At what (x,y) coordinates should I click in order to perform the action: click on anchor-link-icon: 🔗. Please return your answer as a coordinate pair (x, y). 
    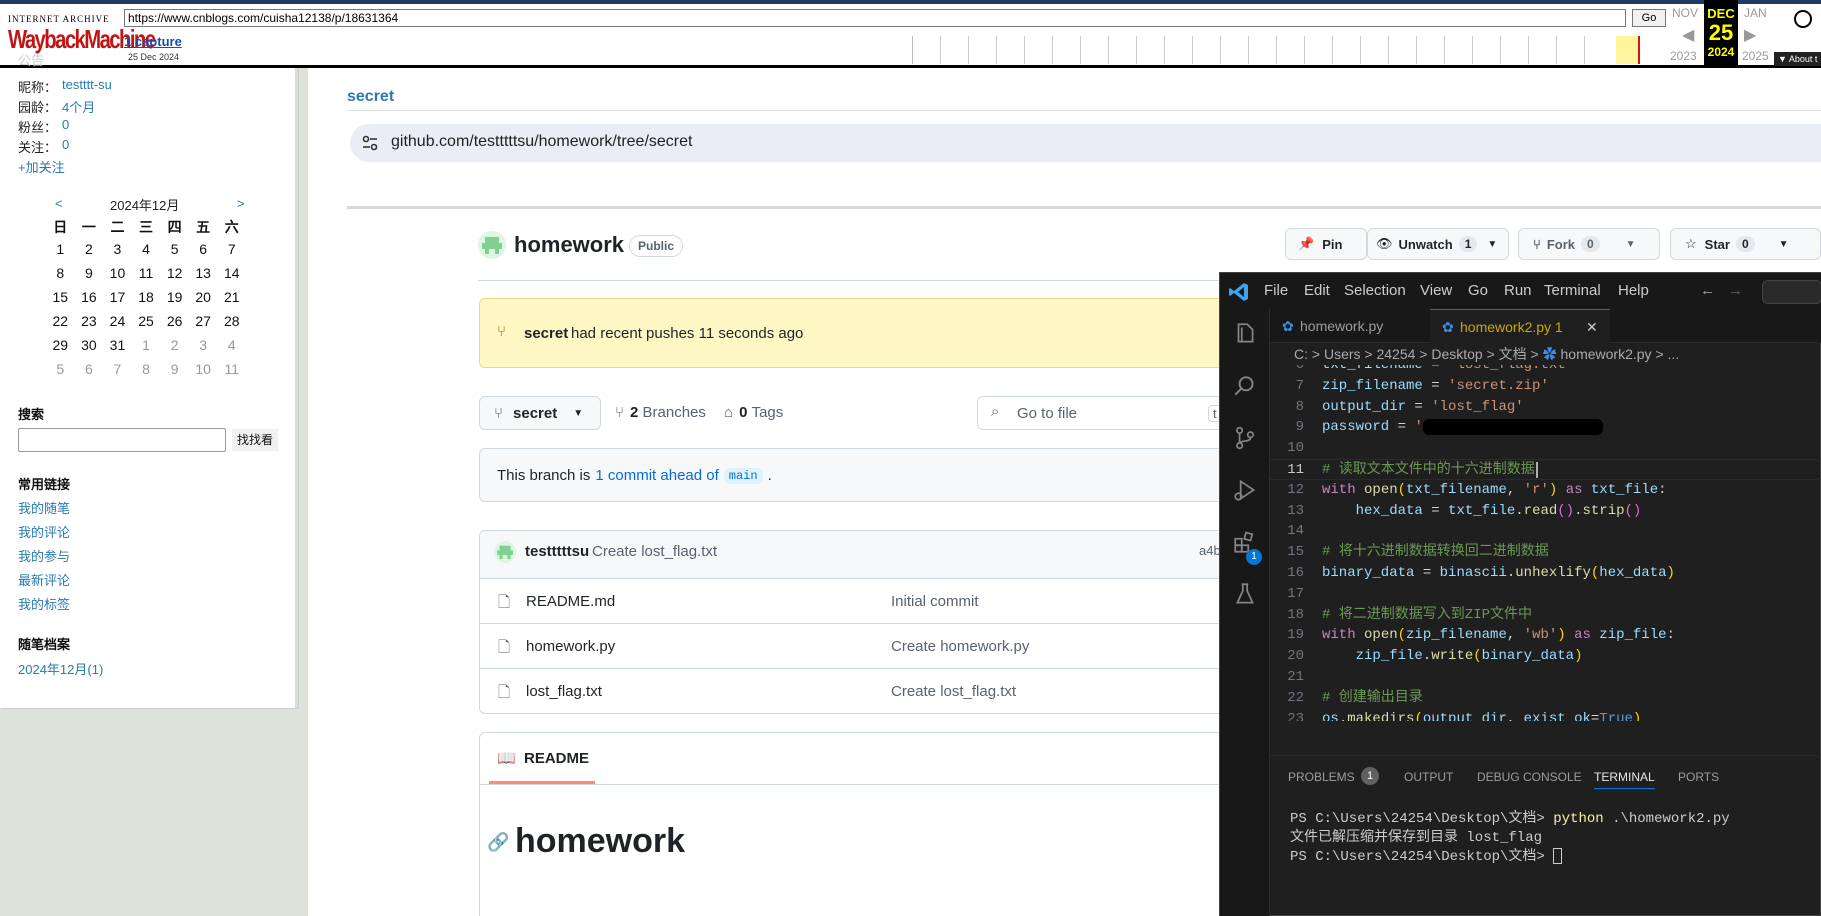
    Looking at the image, I should click on (498, 842).